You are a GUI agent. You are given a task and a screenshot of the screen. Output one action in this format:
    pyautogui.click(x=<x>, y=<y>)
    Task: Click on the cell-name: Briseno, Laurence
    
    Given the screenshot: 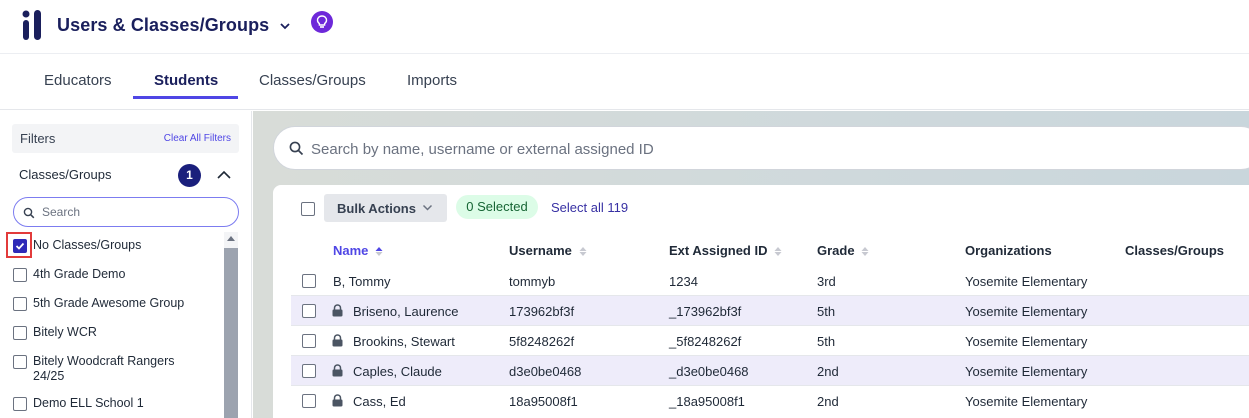 What is the action you would take?
    pyautogui.click(x=406, y=311)
    